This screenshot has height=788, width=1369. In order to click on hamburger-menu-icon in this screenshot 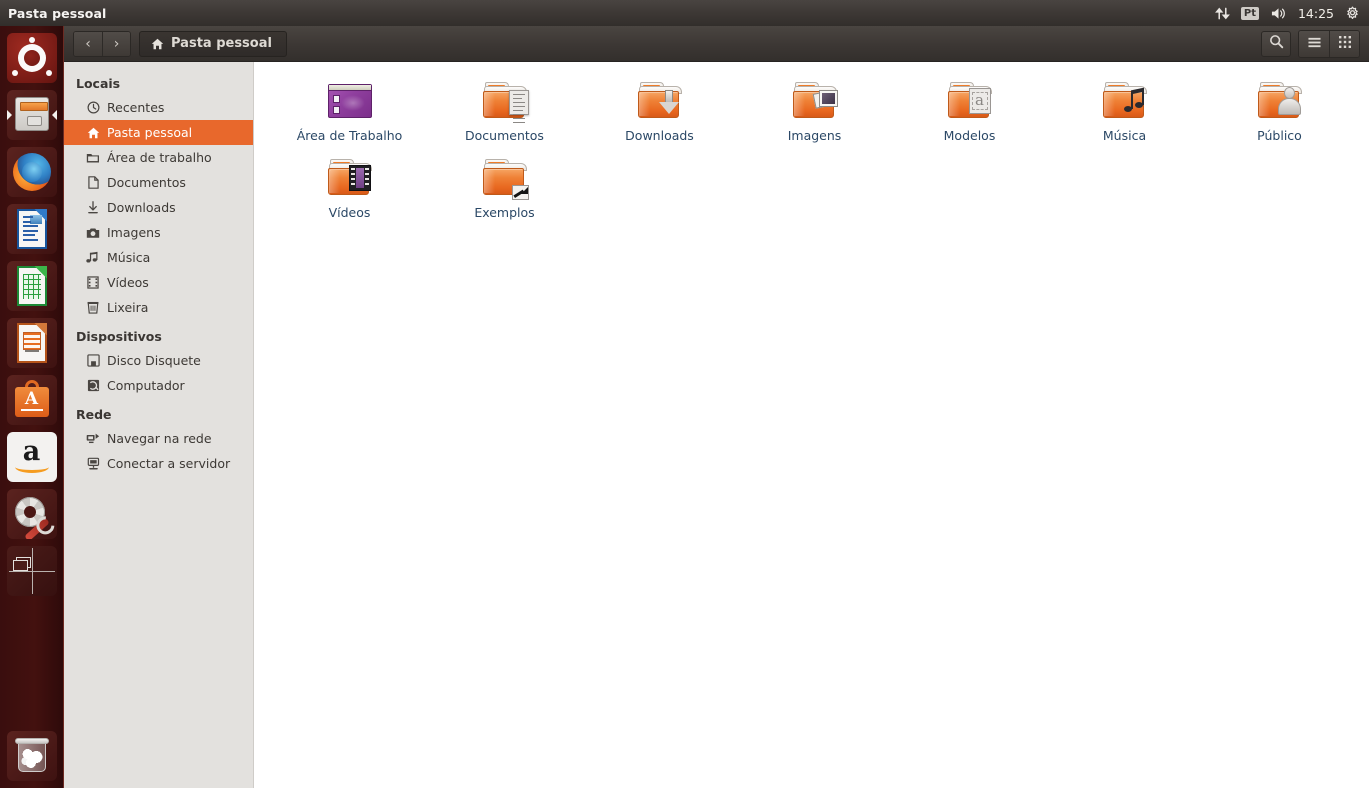, I will do `click(1314, 43)`.